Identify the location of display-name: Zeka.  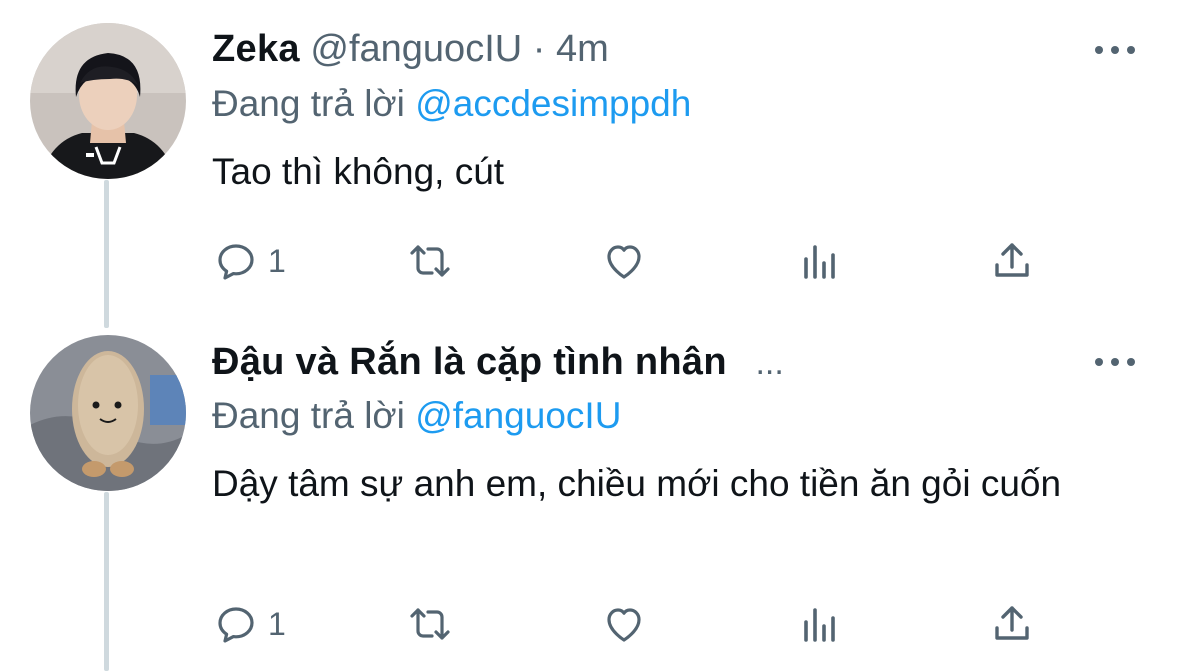
(256, 49).